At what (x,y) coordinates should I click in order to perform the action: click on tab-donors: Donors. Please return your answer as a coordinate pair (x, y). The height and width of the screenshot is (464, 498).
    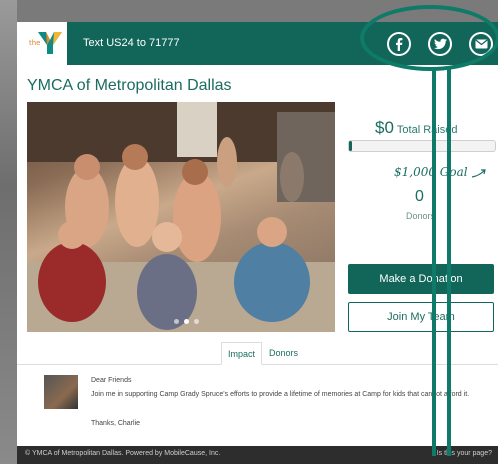
    Looking at the image, I should click on (283, 353).